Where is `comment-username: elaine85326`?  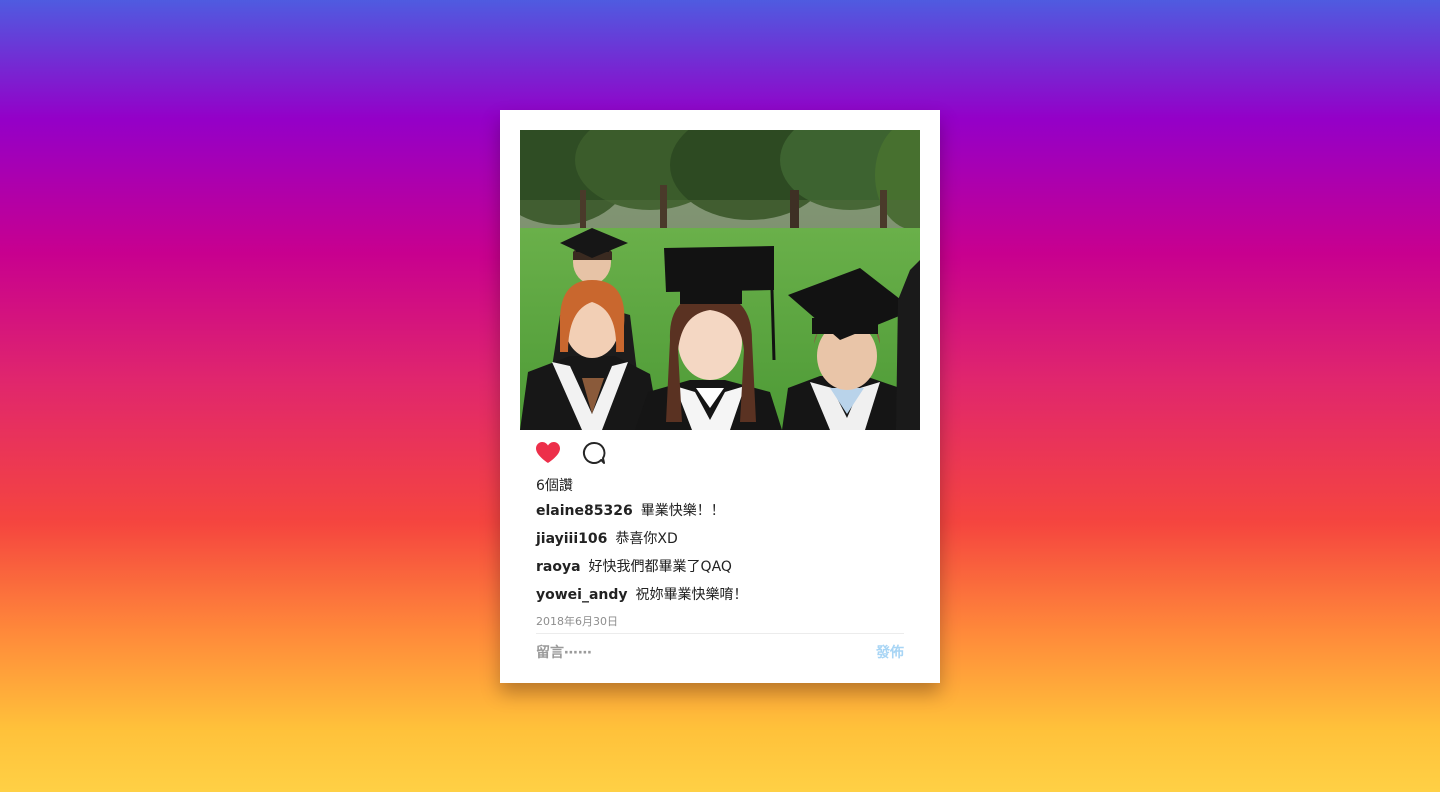 comment-username: elaine85326 is located at coordinates (584, 511).